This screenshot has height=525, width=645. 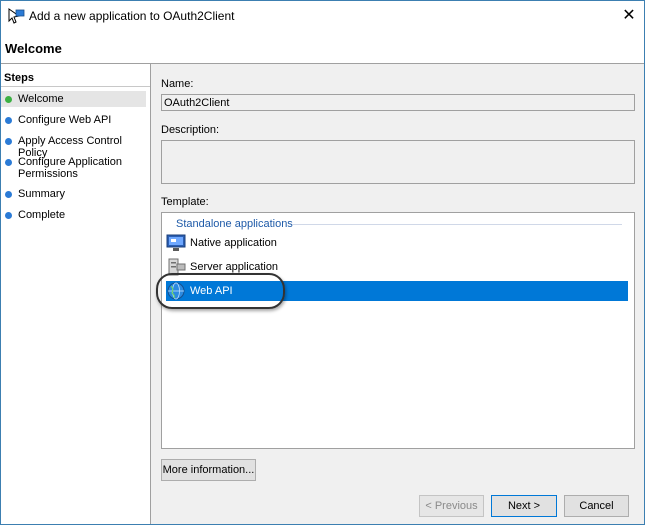 I want to click on step-welcome: Welcome, so click(x=73, y=99).